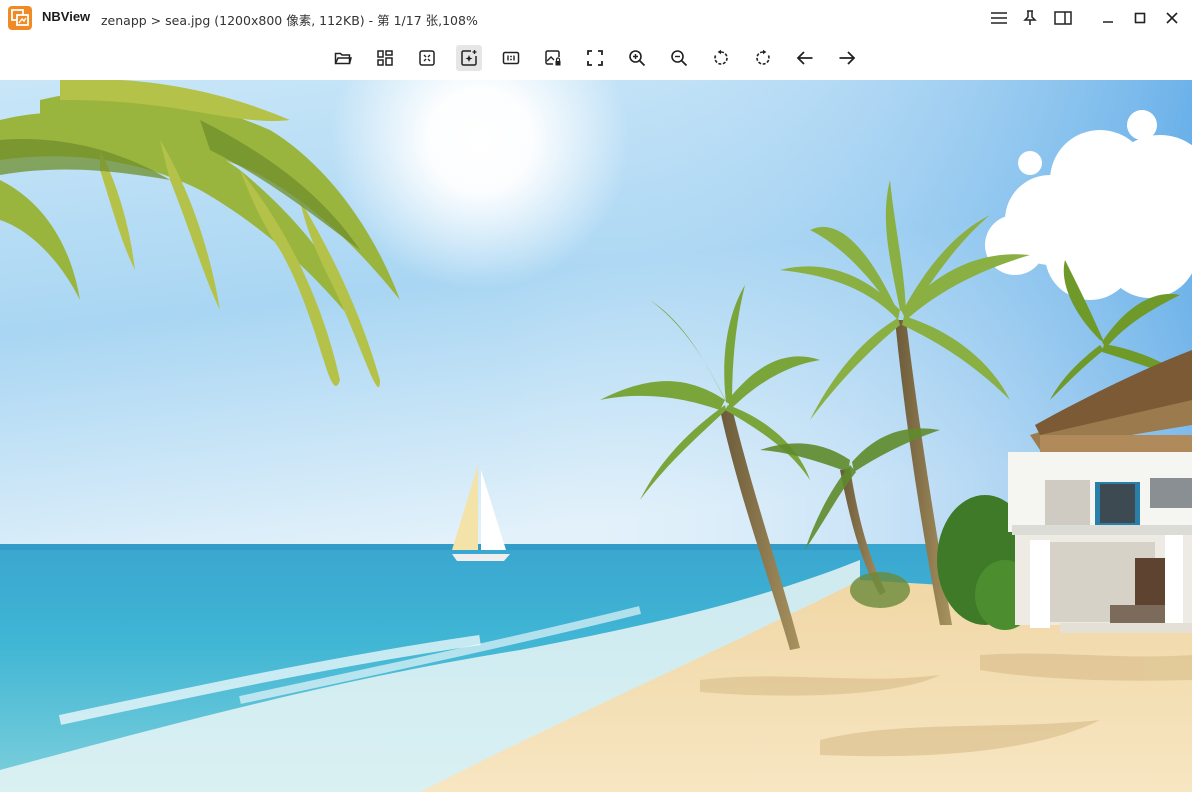 This screenshot has height=792, width=1192. What do you see at coordinates (999, 18) in the screenshot?
I see `menu-icon` at bounding box center [999, 18].